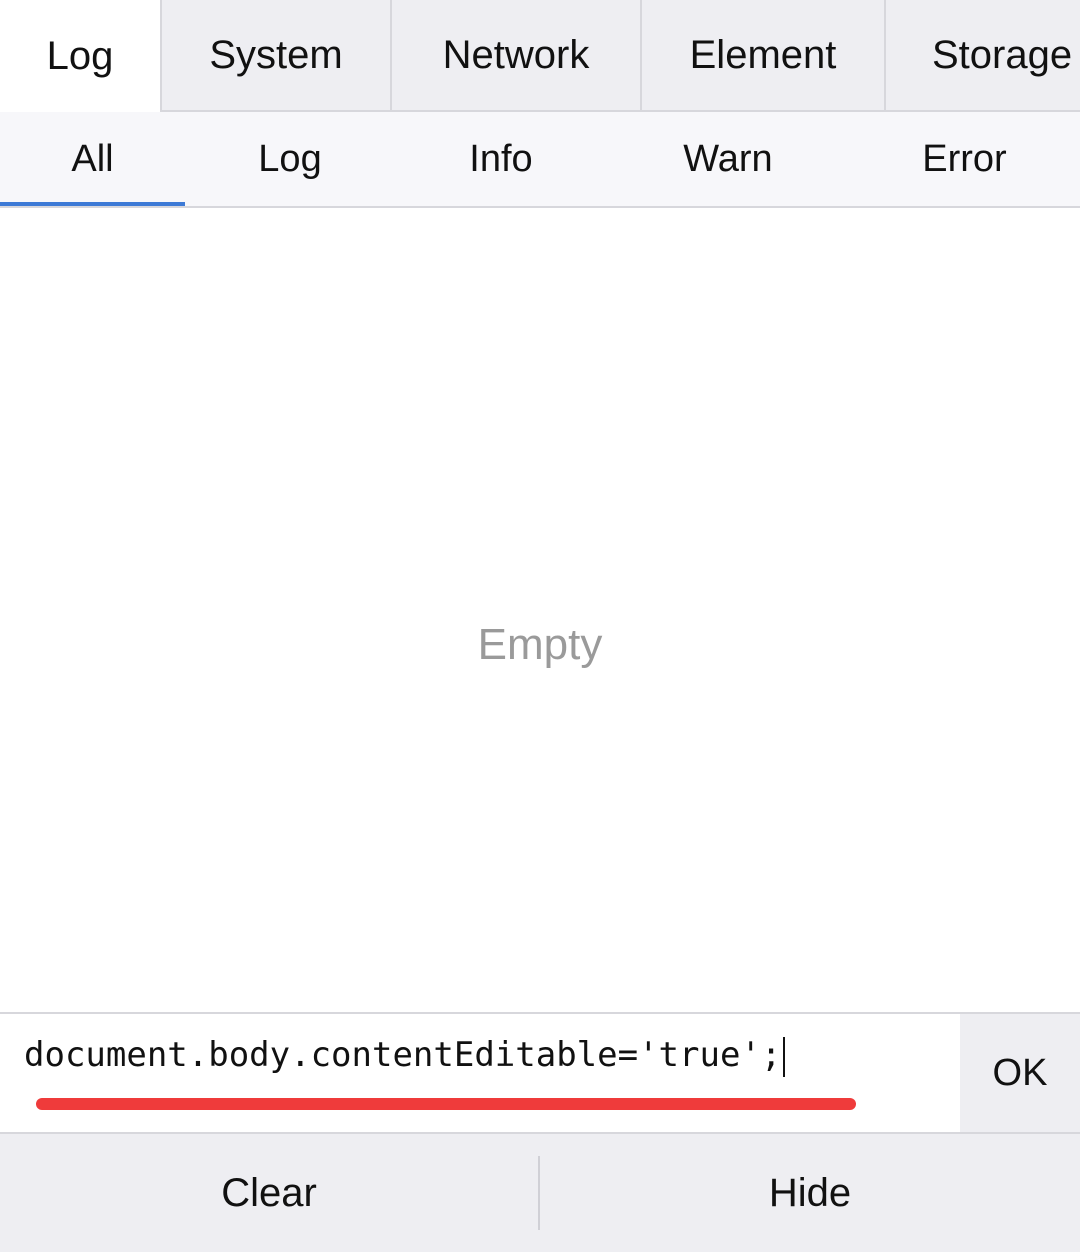  What do you see at coordinates (517, 55) in the screenshot?
I see `tab-network: Network` at bounding box center [517, 55].